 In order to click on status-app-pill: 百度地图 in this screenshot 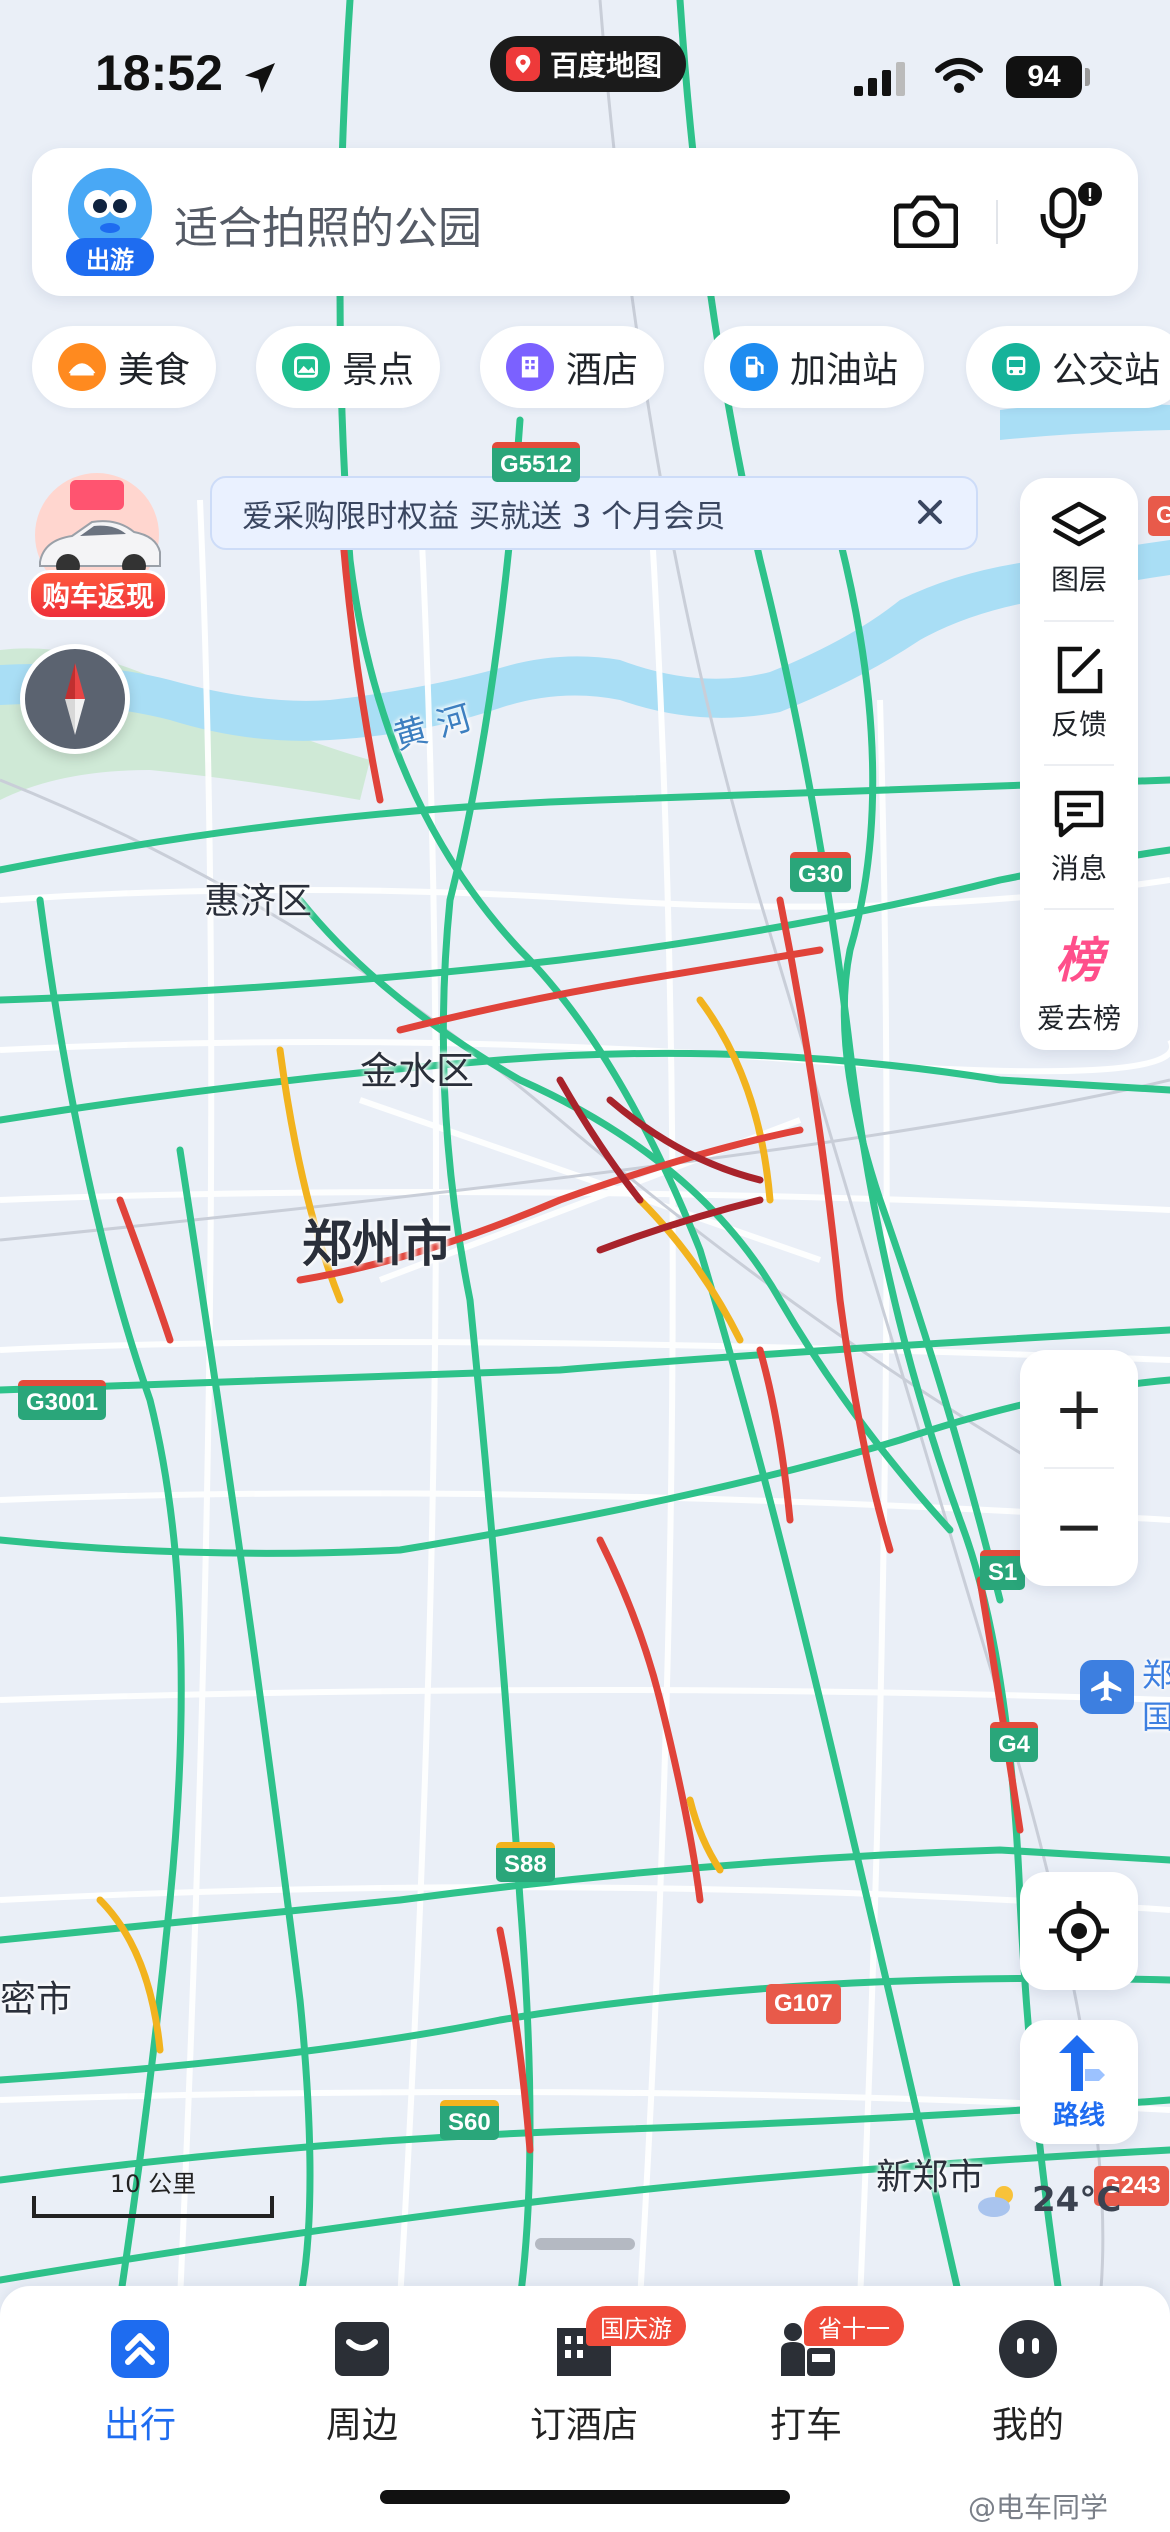, I will do `click(588, 64)`.